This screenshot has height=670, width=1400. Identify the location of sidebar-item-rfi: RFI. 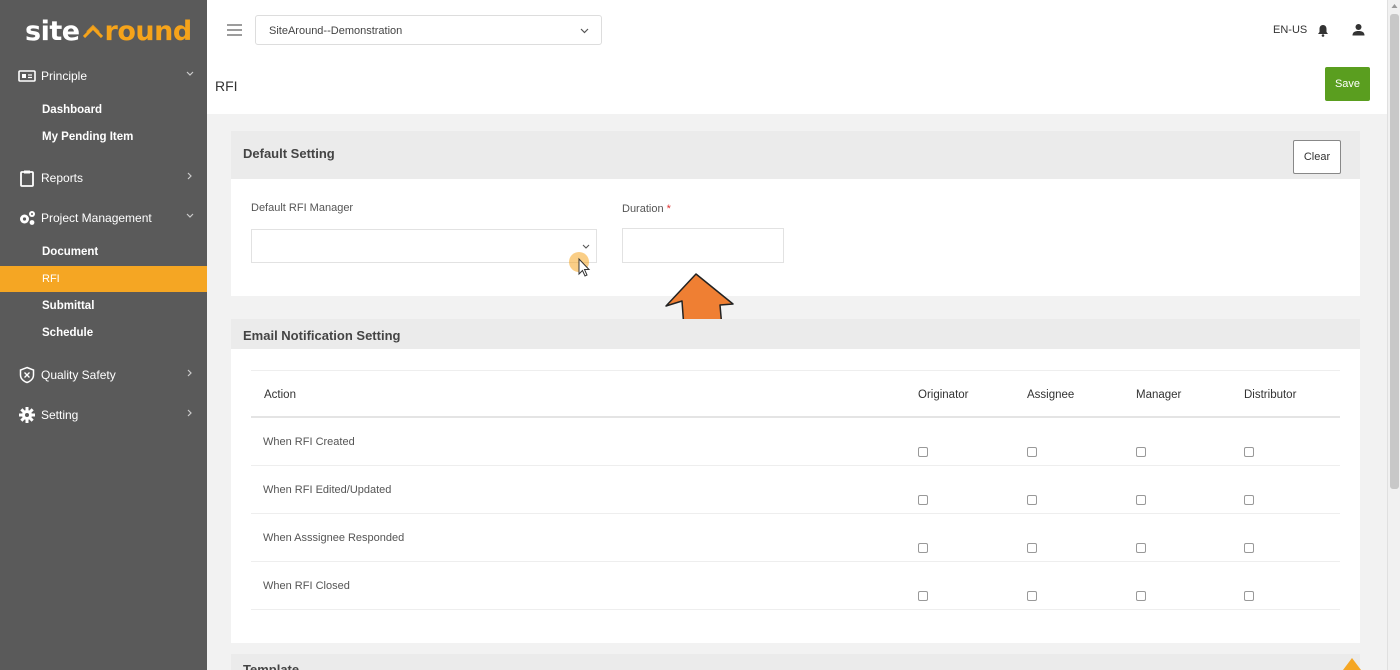
(103, 279).